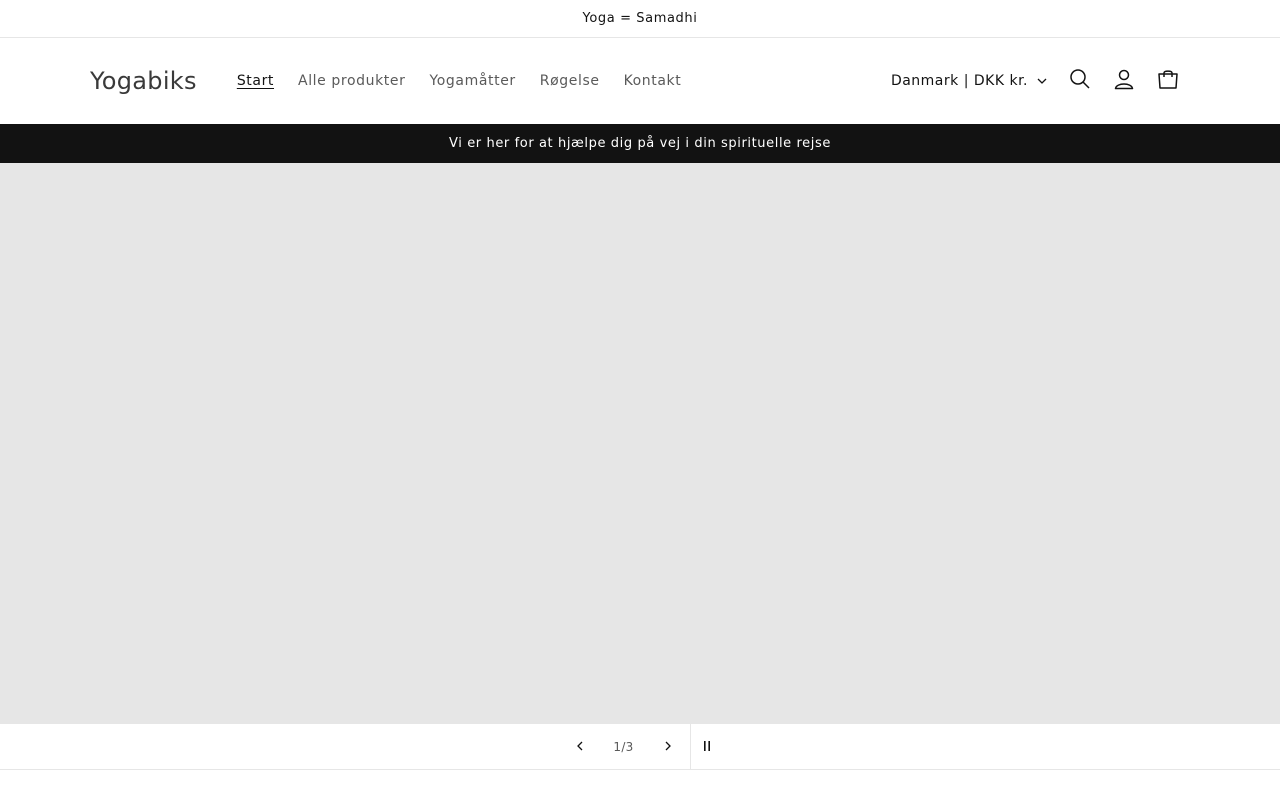 The height and width of the screenshot is (800, 1280). I want to click on nav-item-alle-produkter: Alle produkter, so click(351, 81).